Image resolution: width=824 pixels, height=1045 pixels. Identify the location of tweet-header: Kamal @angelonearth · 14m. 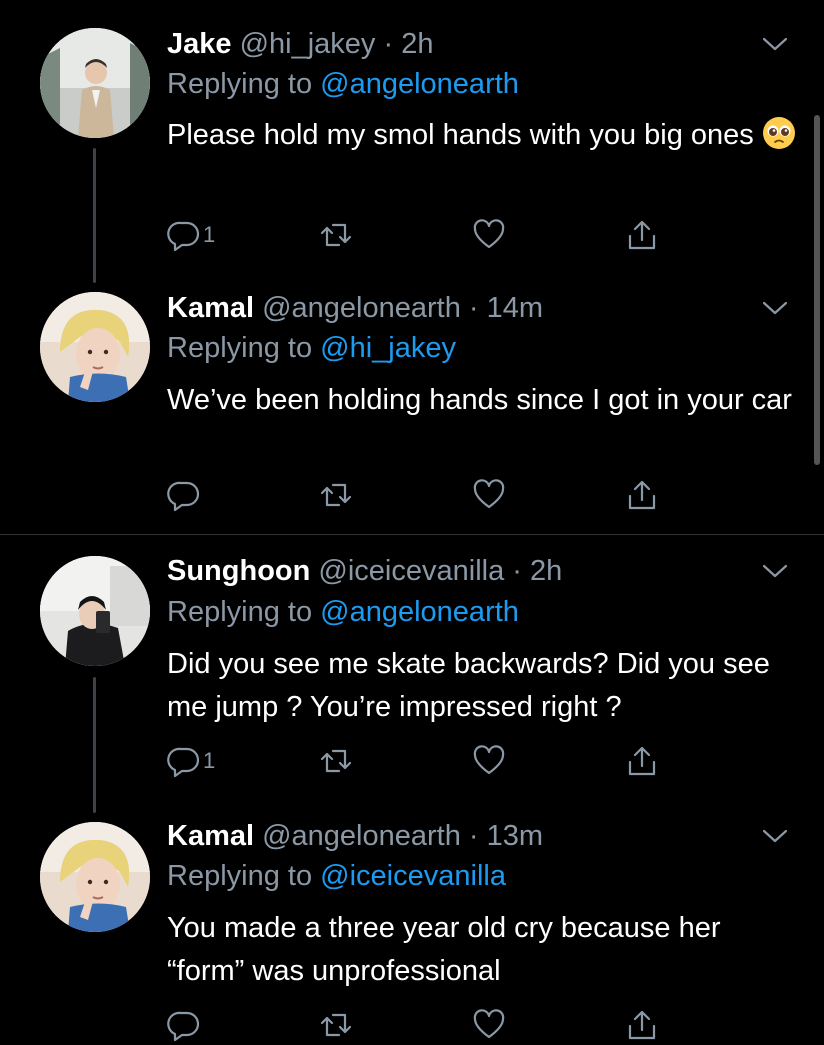
(355, 308).